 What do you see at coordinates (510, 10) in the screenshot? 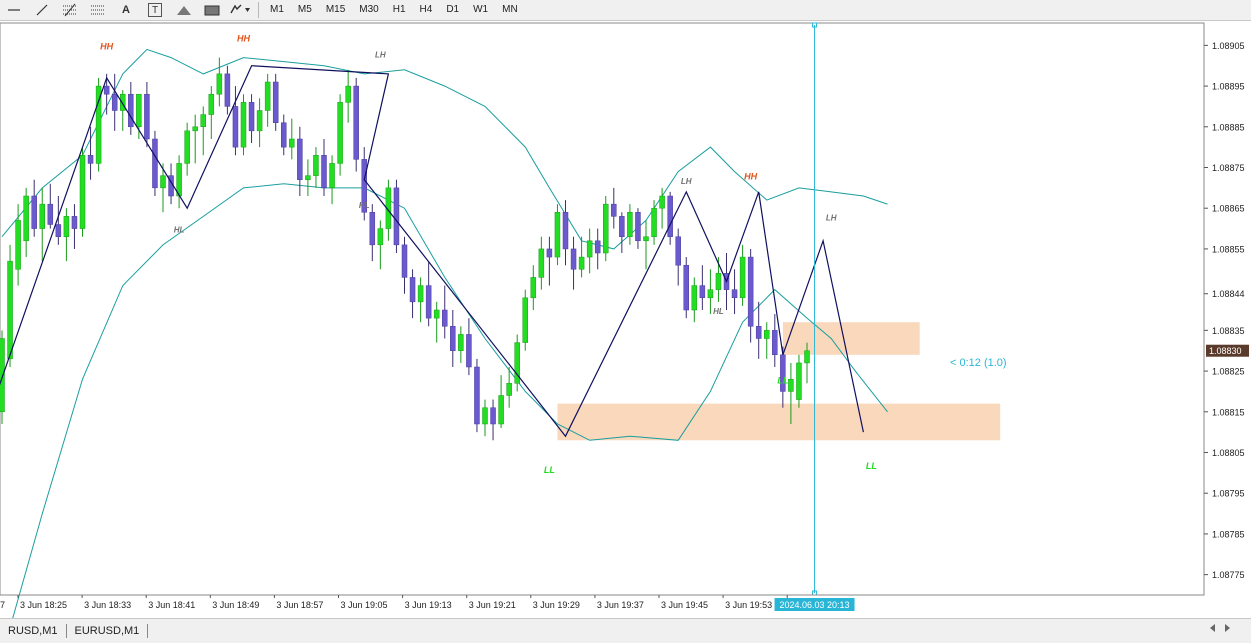
I see `timeframe-mn-button: MN` at bounding box center [510, 10].